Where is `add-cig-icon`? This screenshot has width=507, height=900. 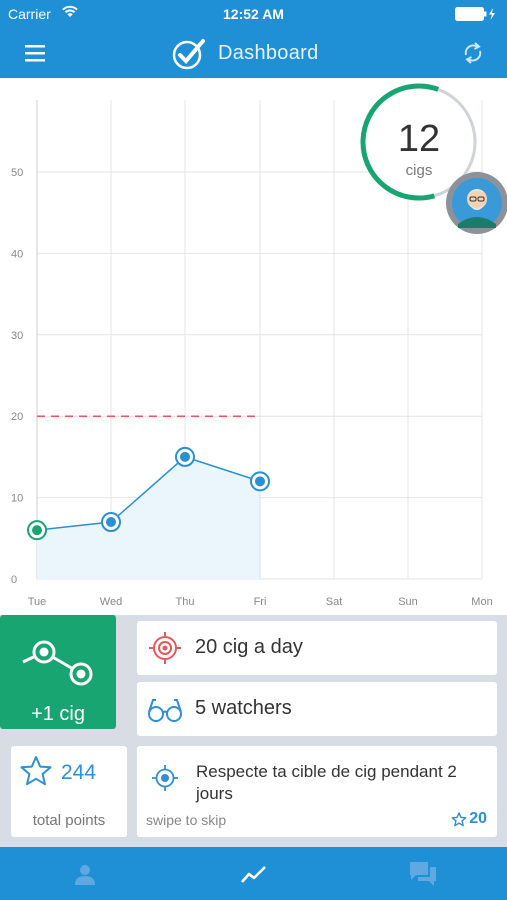
add-cig-icon is located at coordinates (57, 663).